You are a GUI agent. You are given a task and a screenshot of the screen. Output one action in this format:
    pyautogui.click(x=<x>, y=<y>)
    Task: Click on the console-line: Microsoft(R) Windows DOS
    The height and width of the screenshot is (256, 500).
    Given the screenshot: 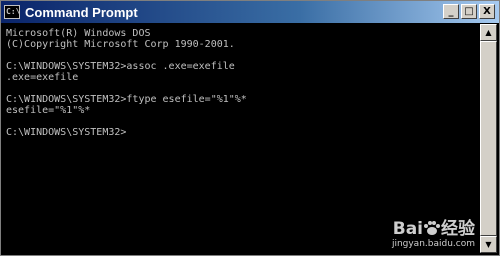 What is the action you would take?
    pyautogui.click(x=78, y=33)
    